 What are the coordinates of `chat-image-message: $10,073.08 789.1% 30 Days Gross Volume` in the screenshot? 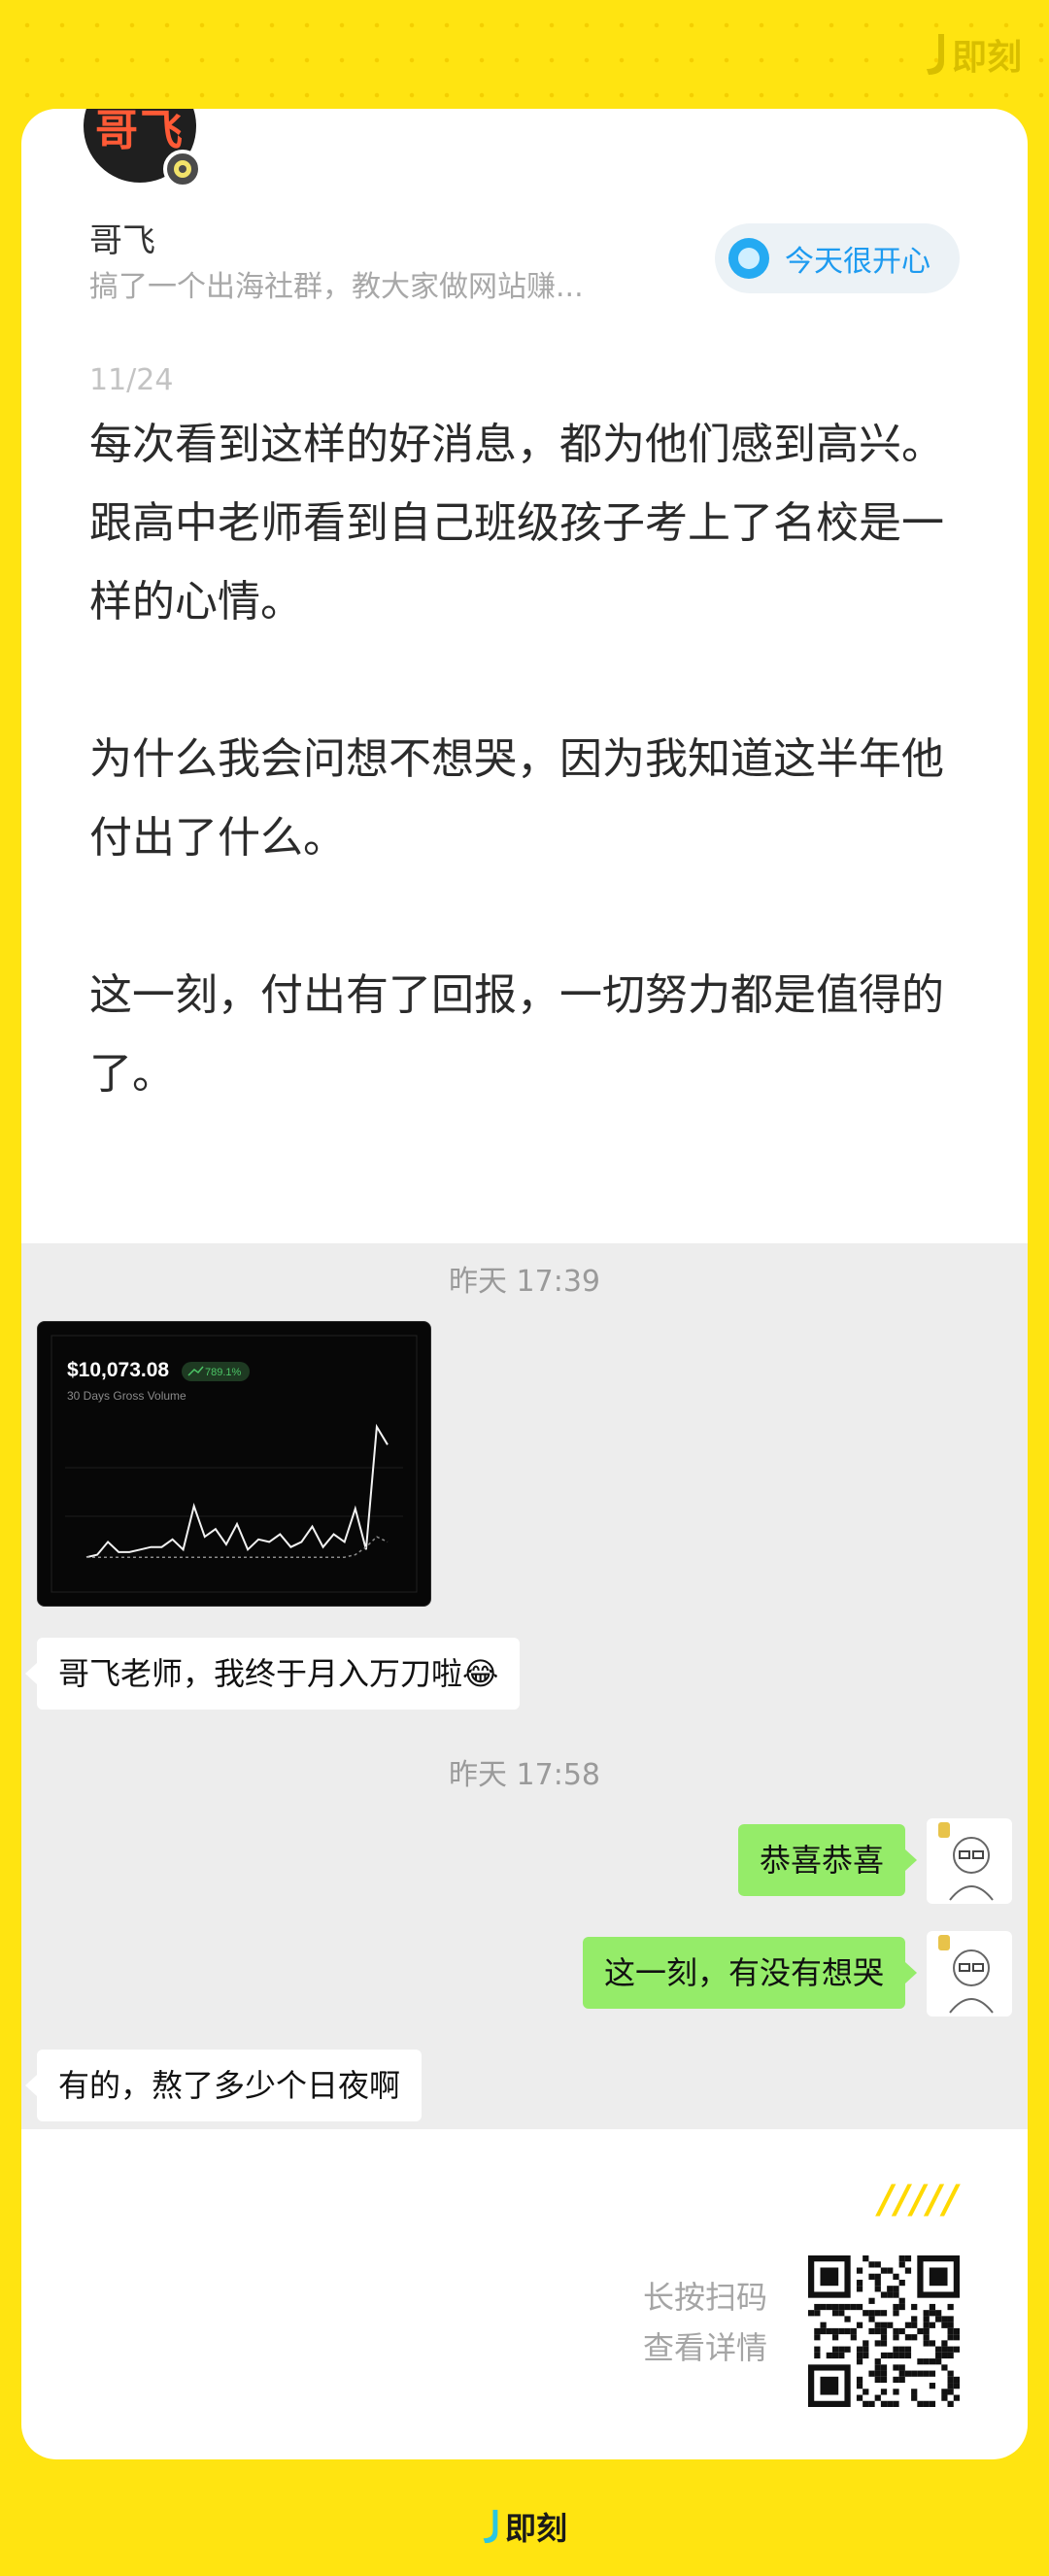 It's located at (234, 1464).